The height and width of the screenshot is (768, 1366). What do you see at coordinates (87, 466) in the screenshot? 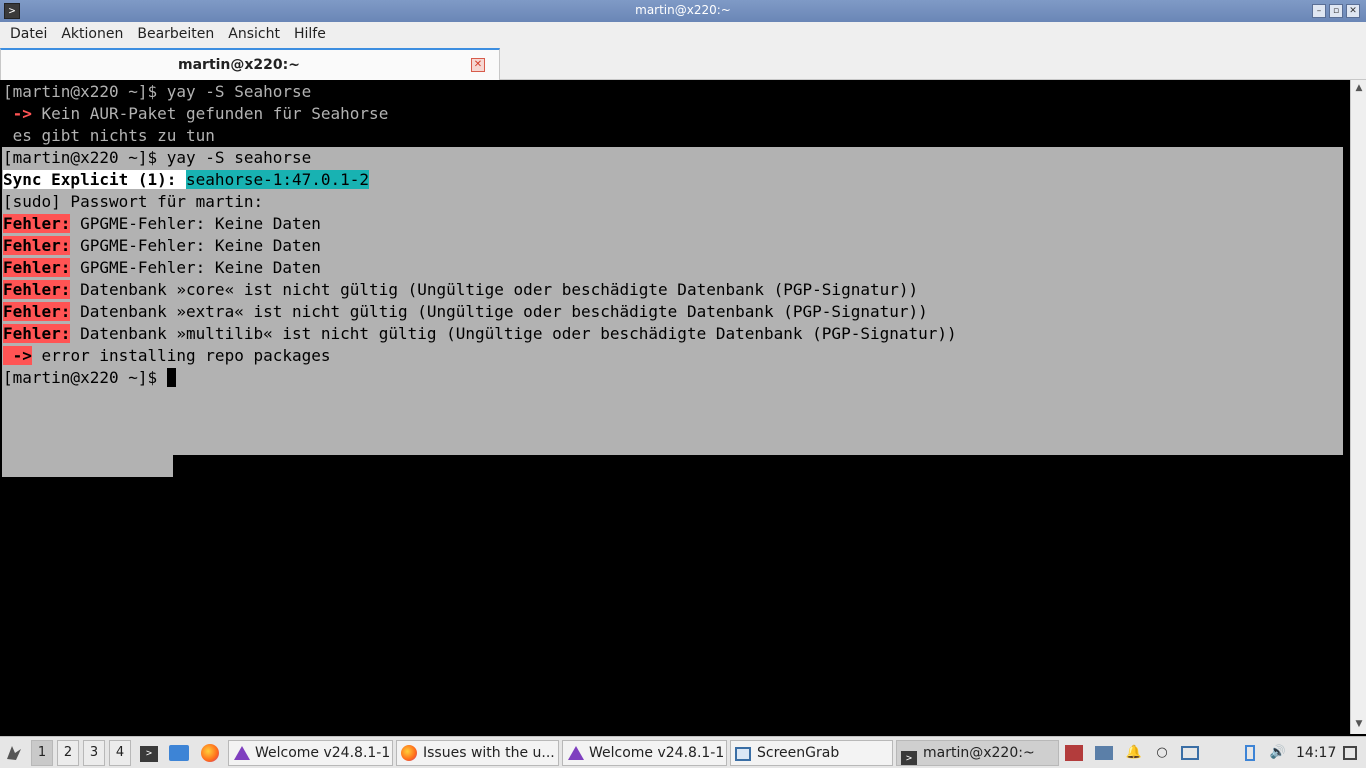
I see `selection-highlight-tail` at bounding box center [87, 466].